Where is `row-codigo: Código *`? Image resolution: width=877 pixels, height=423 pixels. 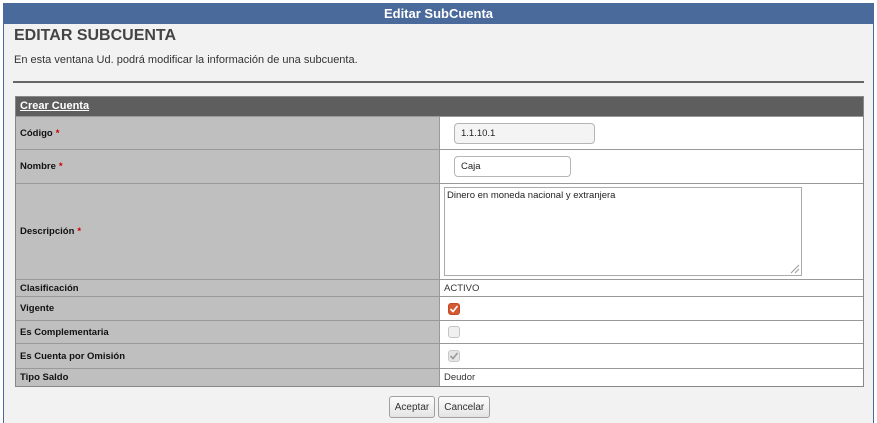
row-codigo: Código * is located at coordinates (439, 132).